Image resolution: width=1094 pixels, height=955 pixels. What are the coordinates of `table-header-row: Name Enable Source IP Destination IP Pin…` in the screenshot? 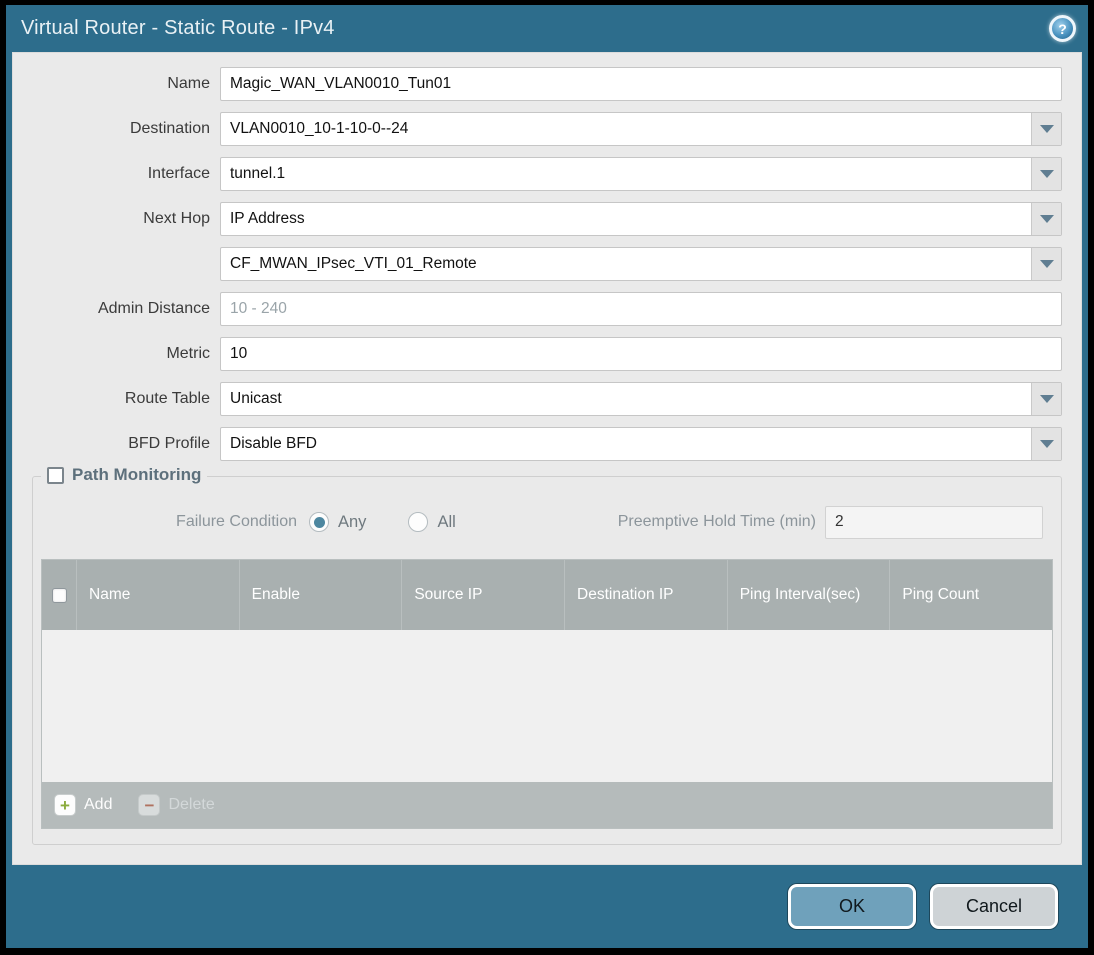 It's located at (547, 595).